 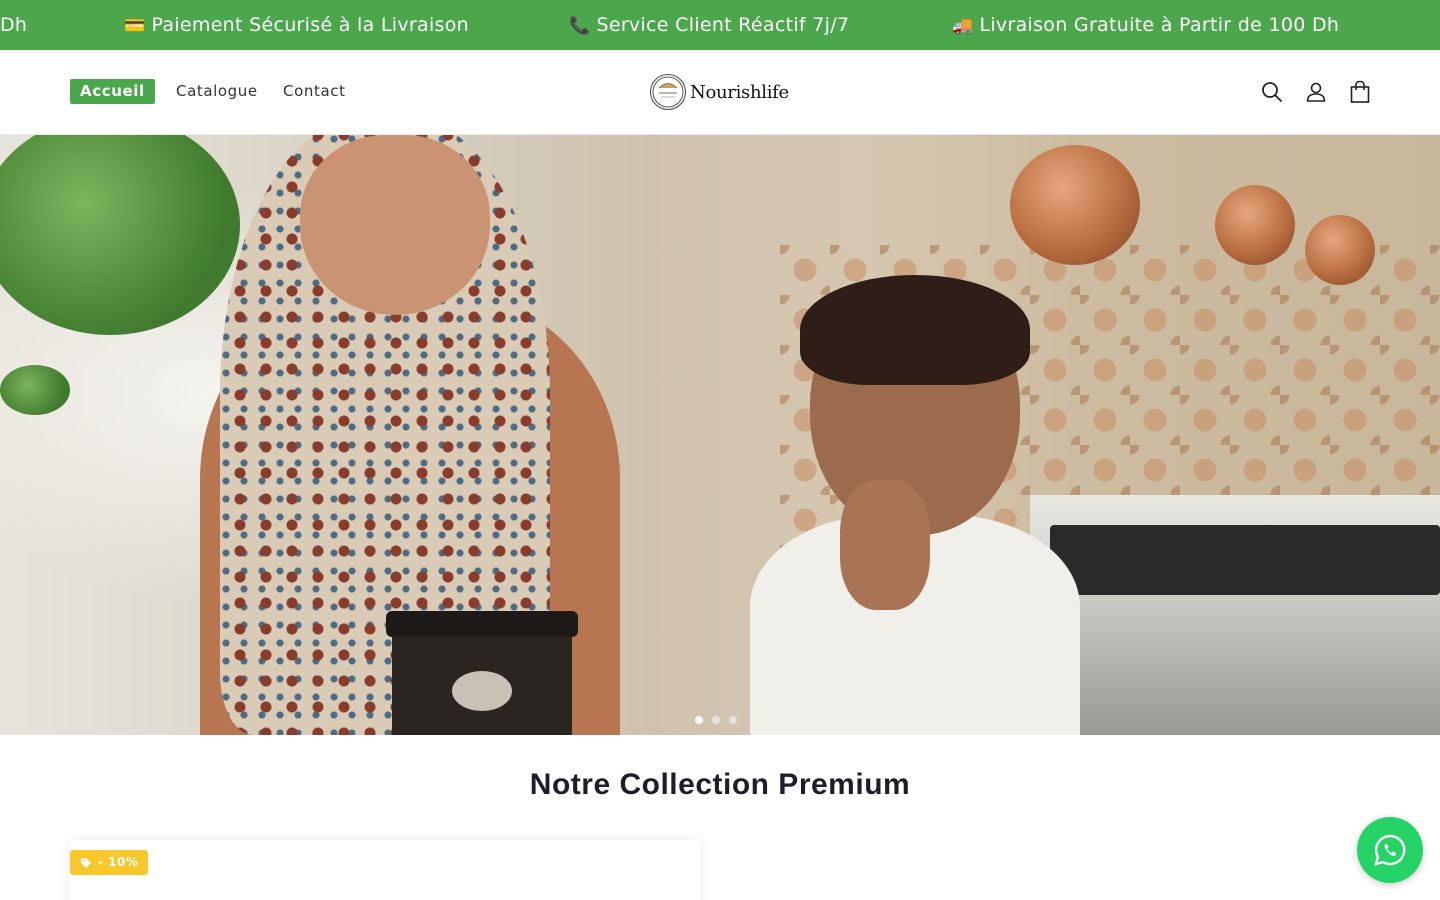 I want to click on logo-emblem-icon, so click(x=668, y=92).